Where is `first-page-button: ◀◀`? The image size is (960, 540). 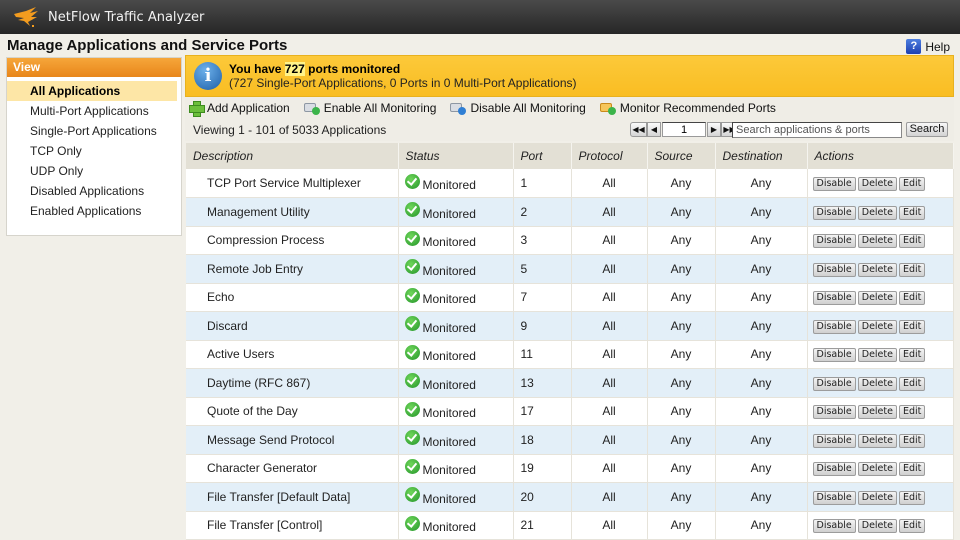 first-page-button: ◀◀ is located at coordinates (638, 129).